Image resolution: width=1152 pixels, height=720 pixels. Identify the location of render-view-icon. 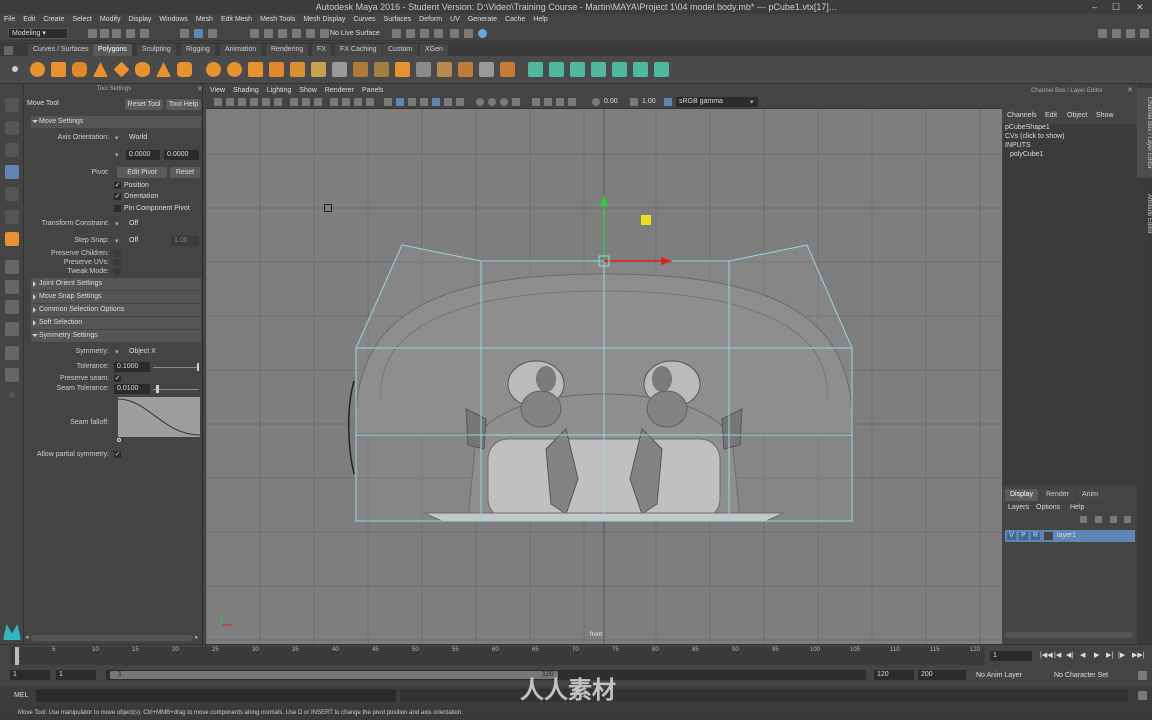
(454, 33).